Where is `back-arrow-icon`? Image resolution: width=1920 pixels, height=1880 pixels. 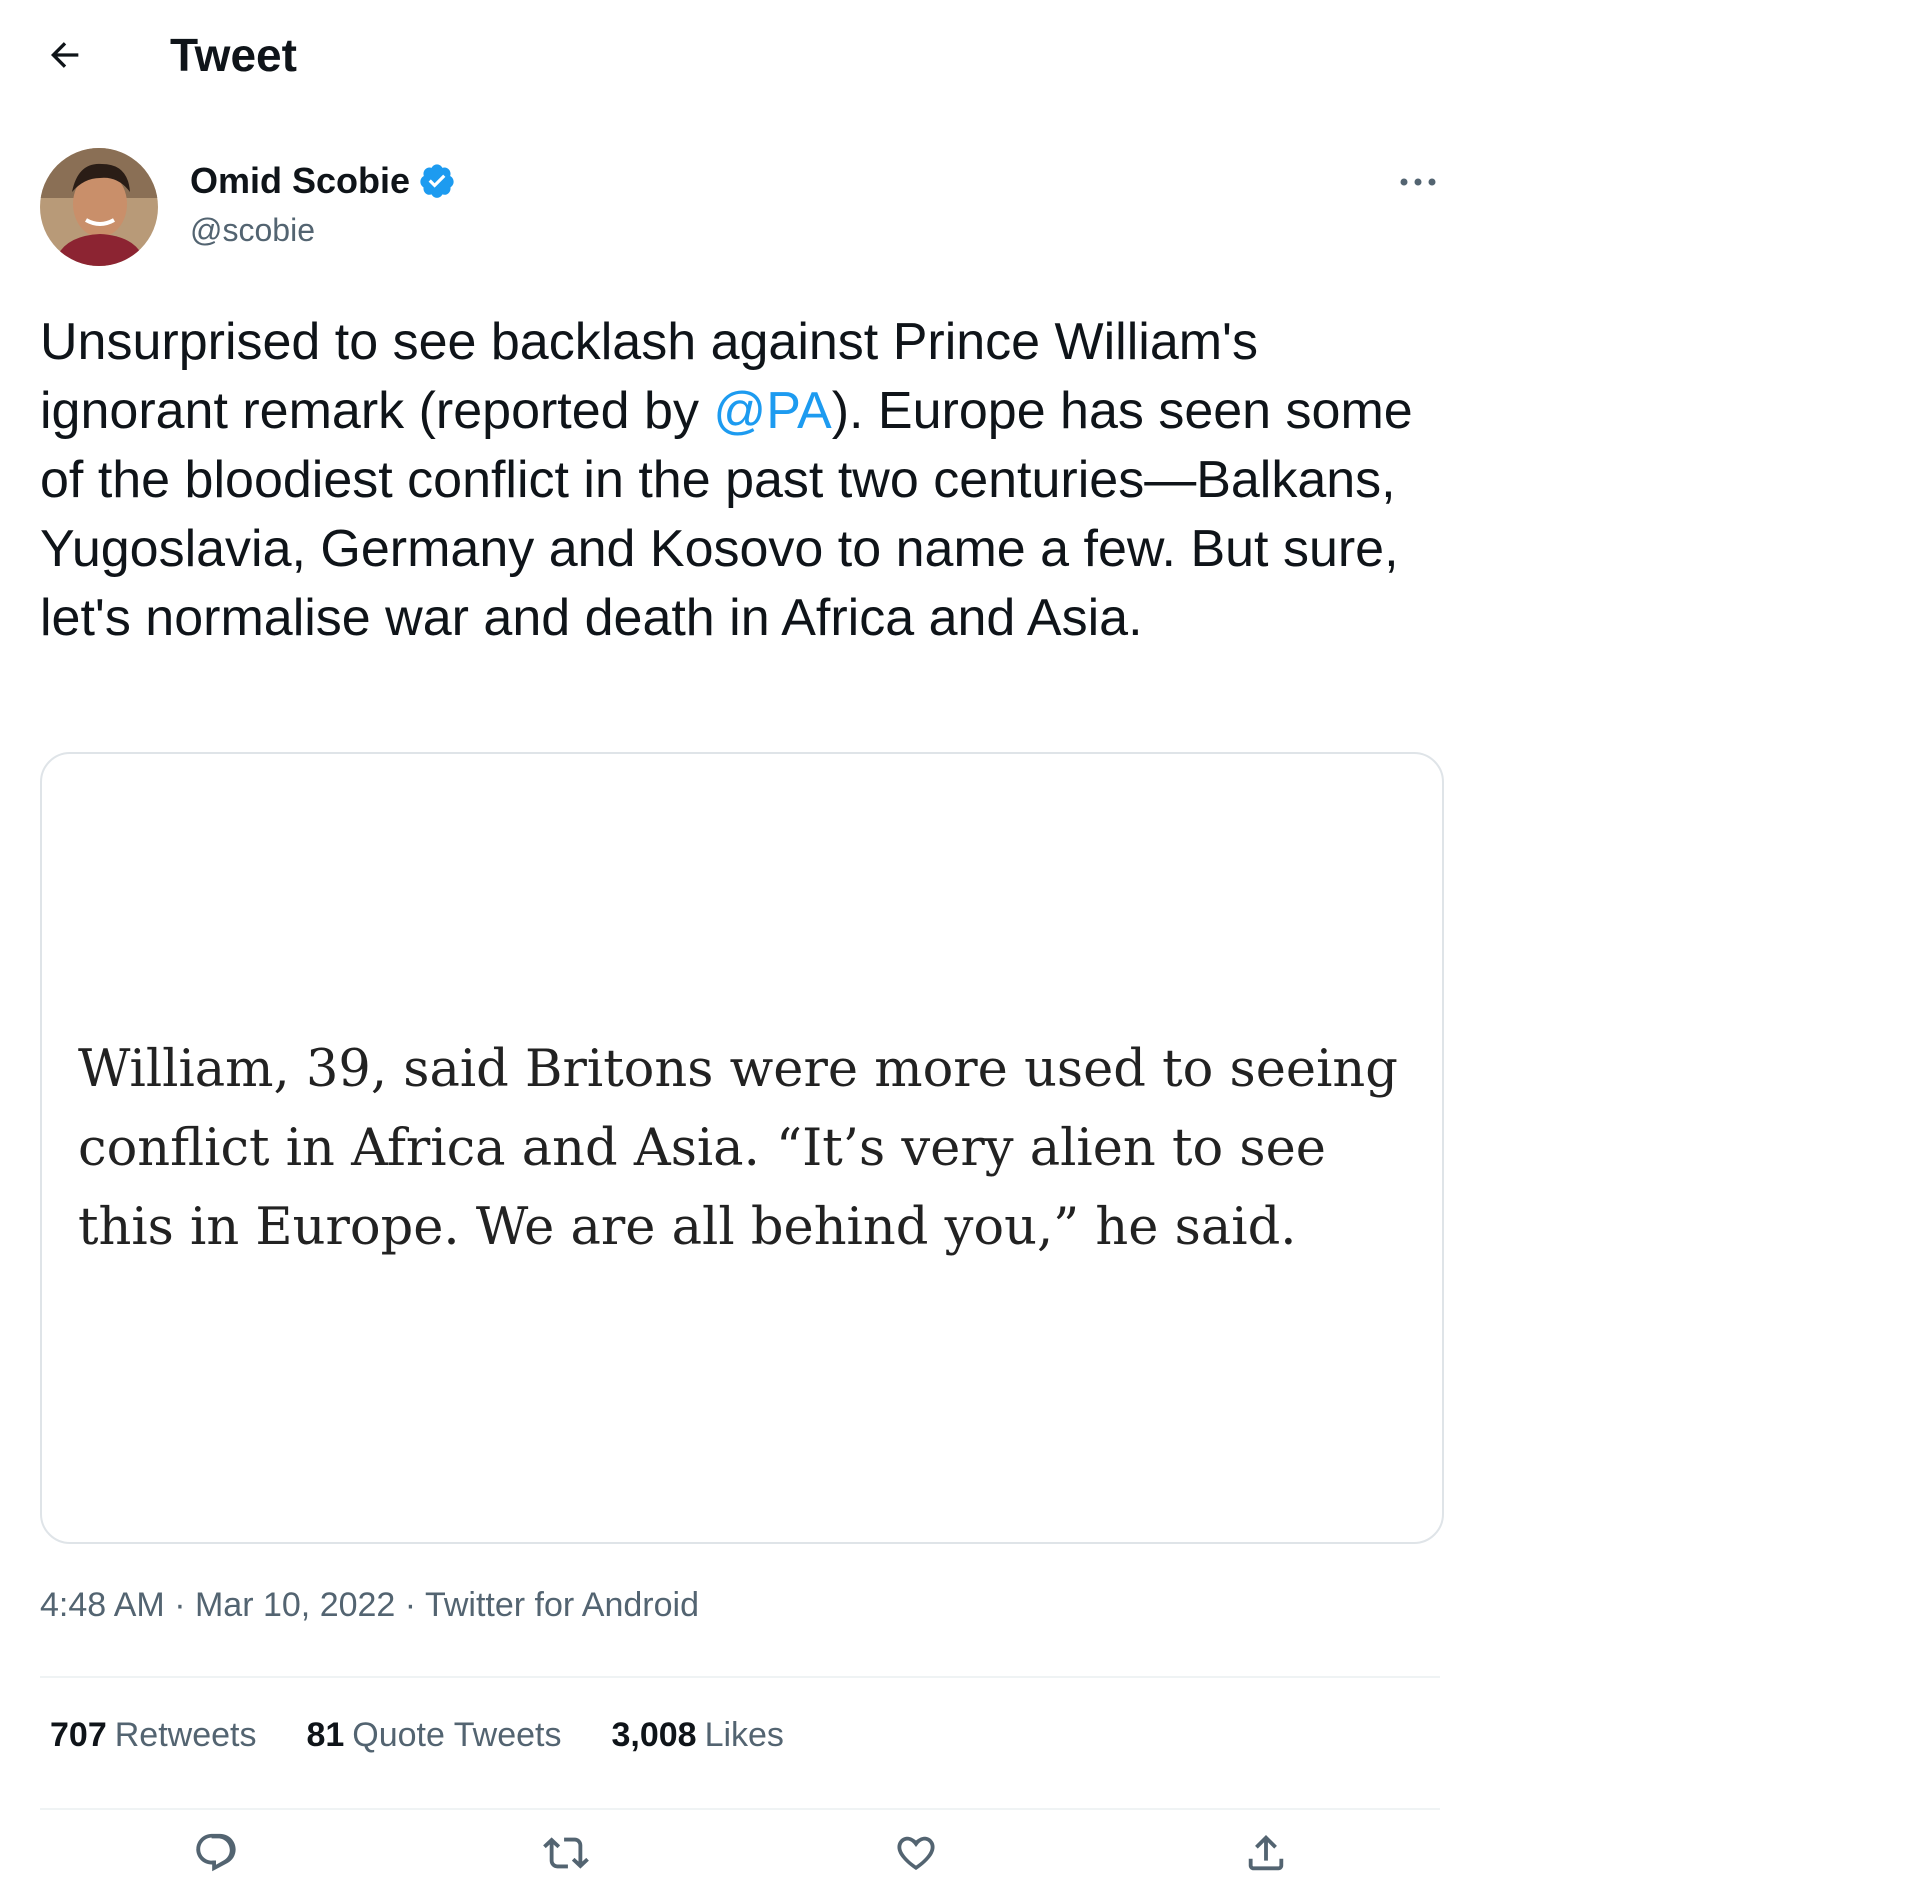
back-arrow-icon is located at coordinates (65, 55).